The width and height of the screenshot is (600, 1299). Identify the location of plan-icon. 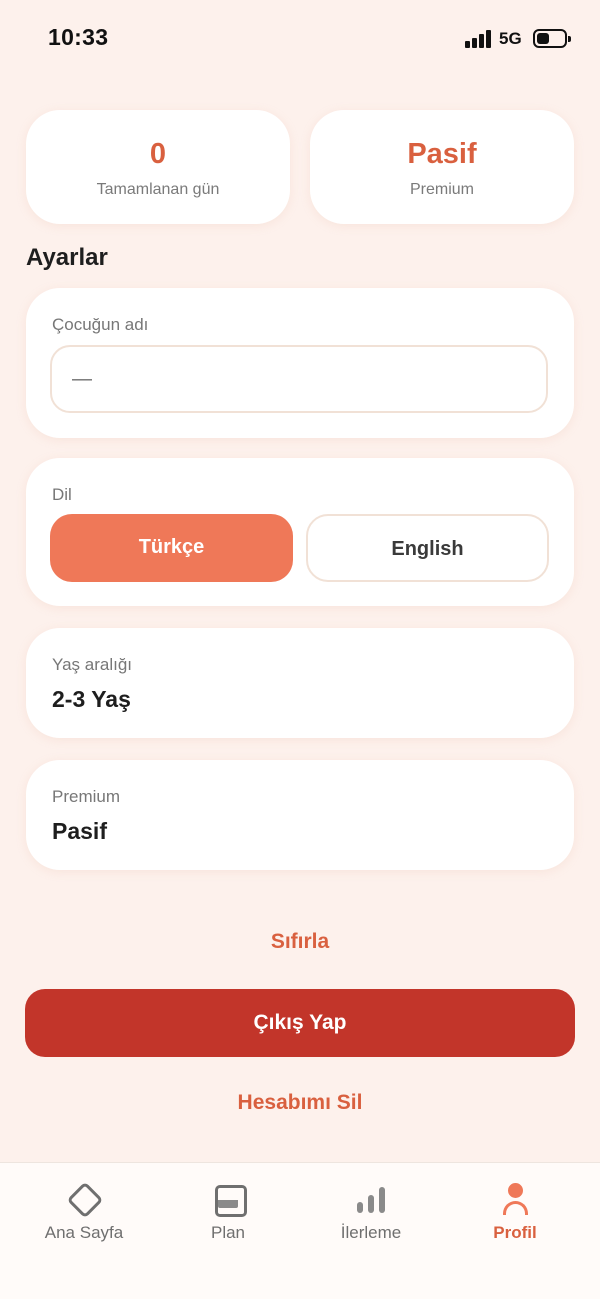
(228, 1199).